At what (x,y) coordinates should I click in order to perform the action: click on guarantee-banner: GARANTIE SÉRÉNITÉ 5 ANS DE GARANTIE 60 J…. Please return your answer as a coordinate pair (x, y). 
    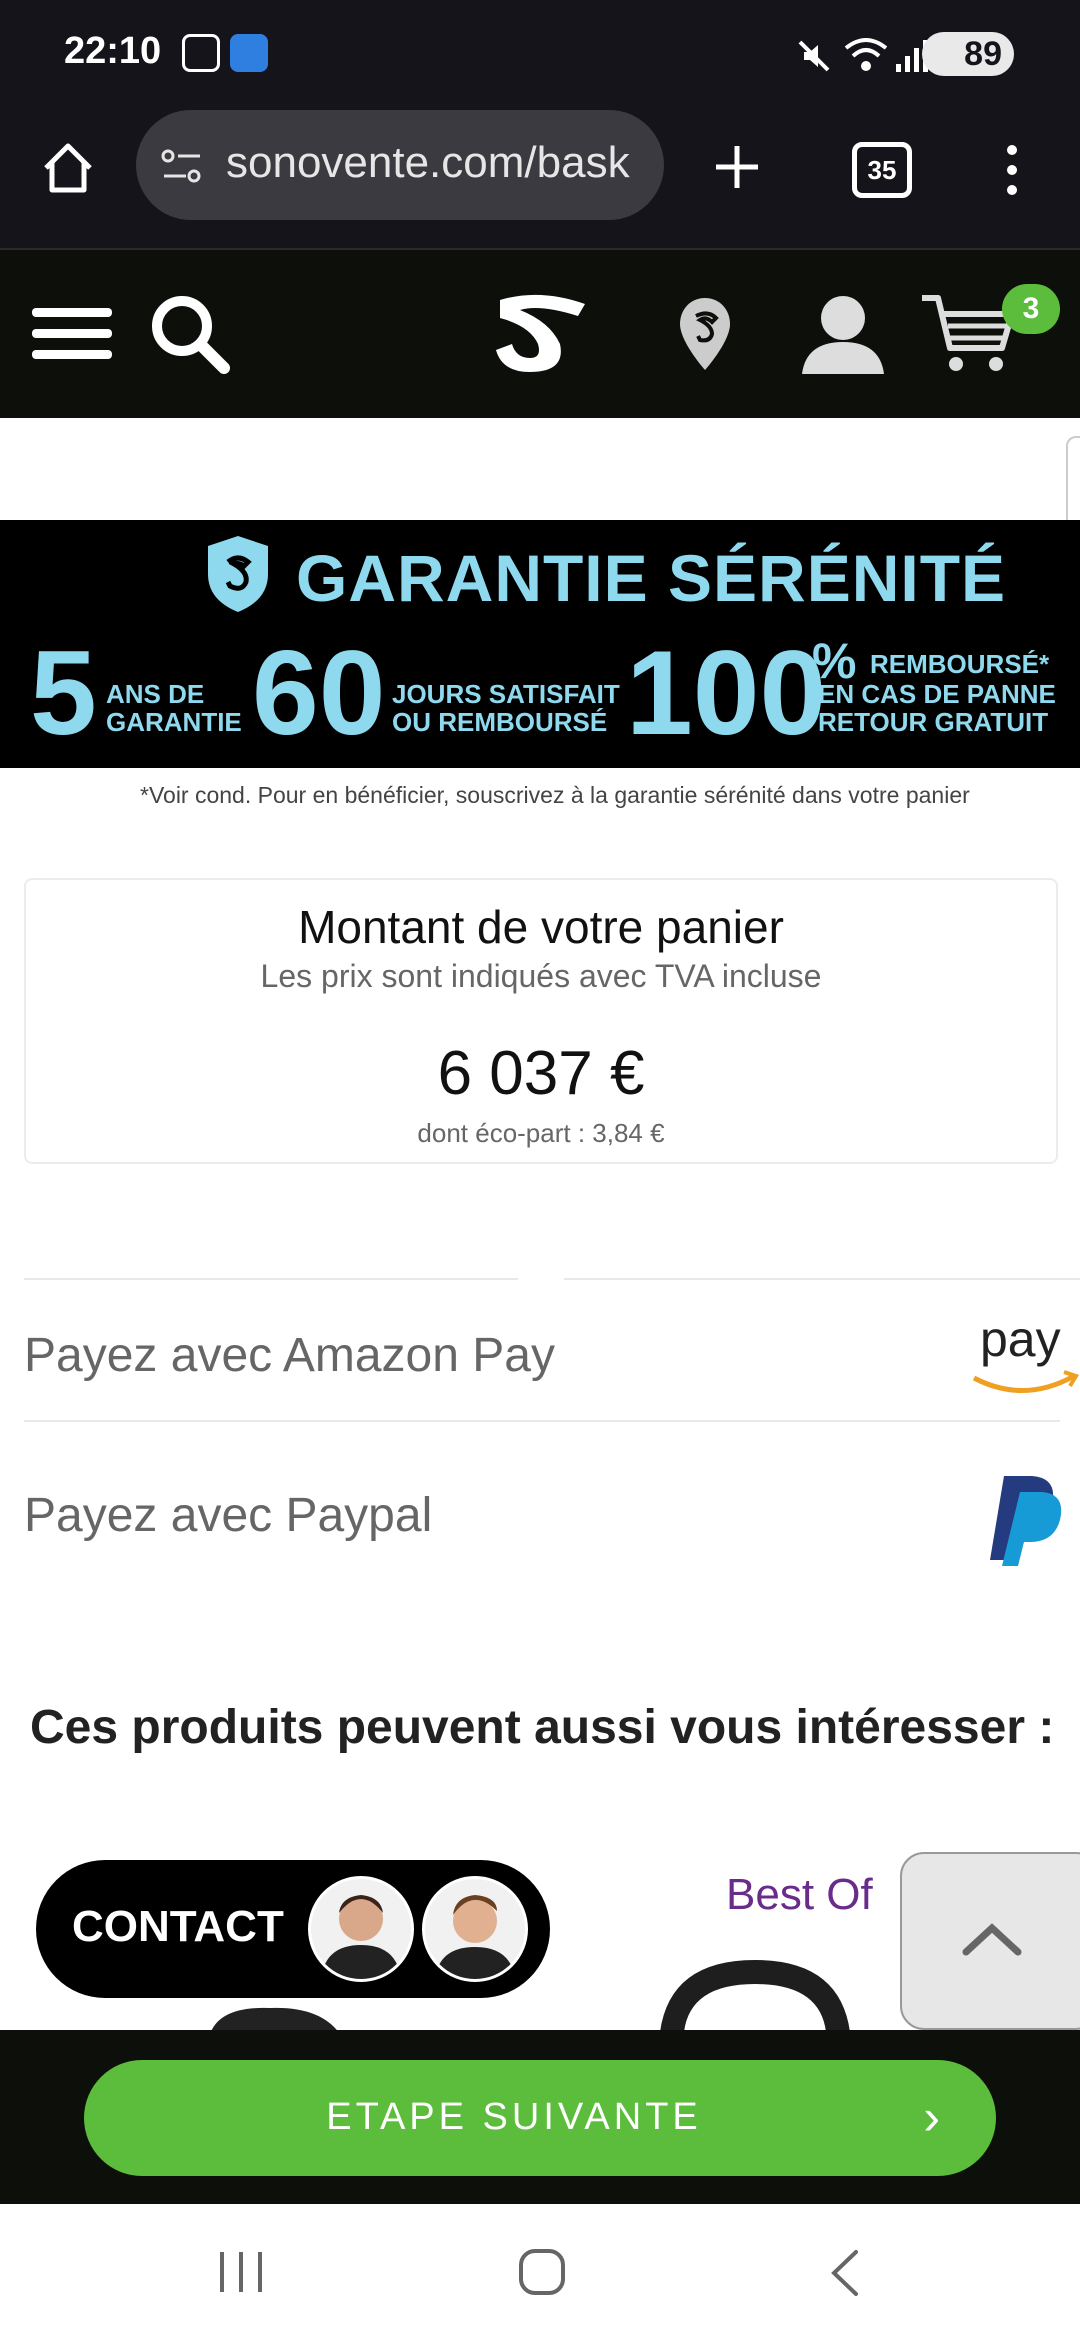
    Looking at the image, I should click on (540, 644).